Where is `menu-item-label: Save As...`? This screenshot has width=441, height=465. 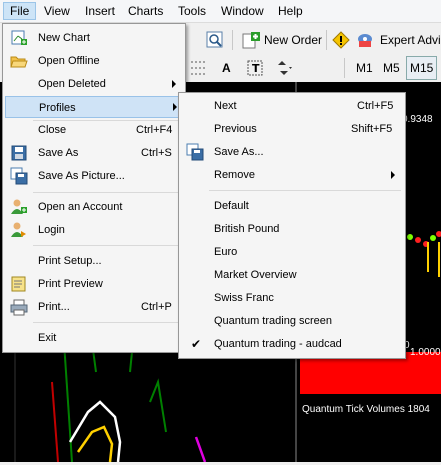
menu-item-label: Save As... is located at coordinates (239, 152).